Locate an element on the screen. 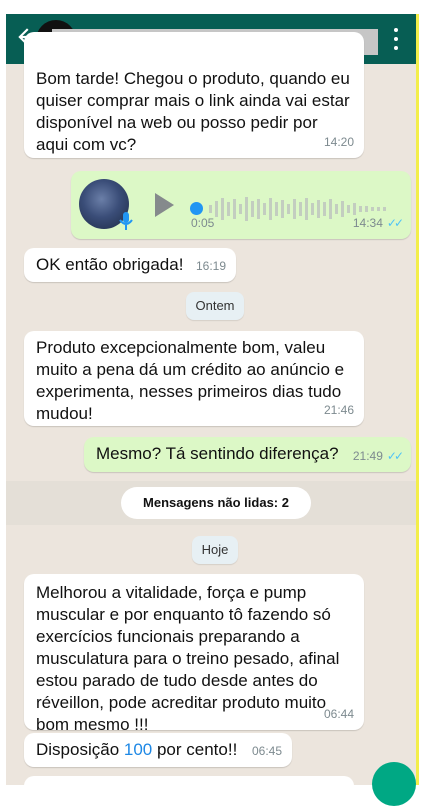  message-incoming: Disposição 100 por cento!! 06:45 is located at coordinates (158, 750).